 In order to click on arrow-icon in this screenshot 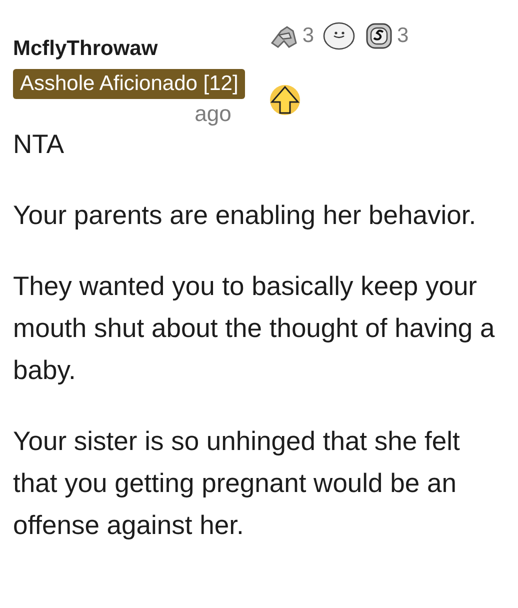, I will do `click(285, 100)`.